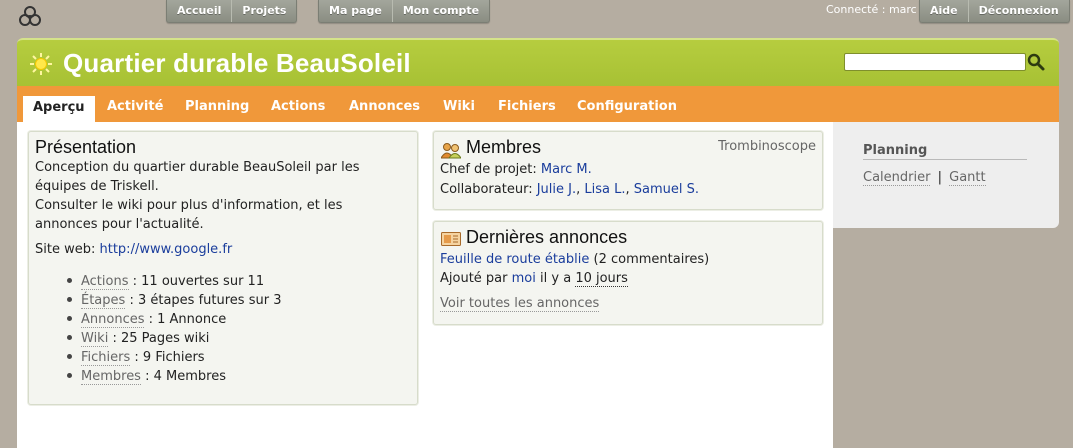  Describe the element at coordinates (474, 278) in the screenshot. I see `added-prefix: Ajouté par` at that location.